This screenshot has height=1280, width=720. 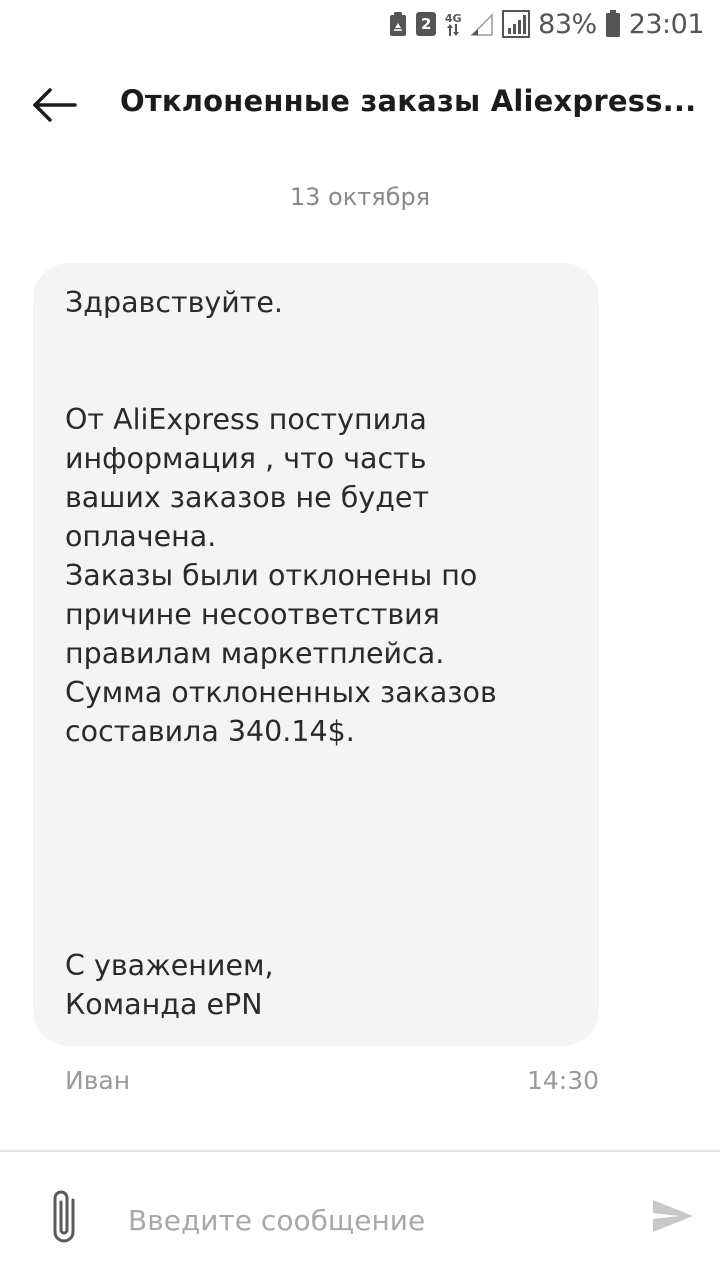 What do you see at coordinates (271, 575) in the screenshot?
I see `message-line: Заказы были отклонены по` at bounding box center [271, 575].